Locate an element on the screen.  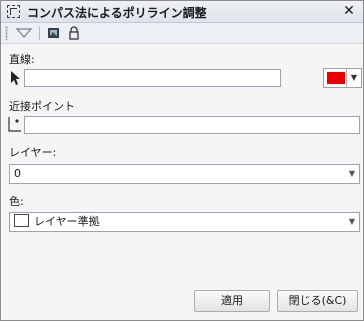
color-label: 色: is located at coordinates (16, 201).